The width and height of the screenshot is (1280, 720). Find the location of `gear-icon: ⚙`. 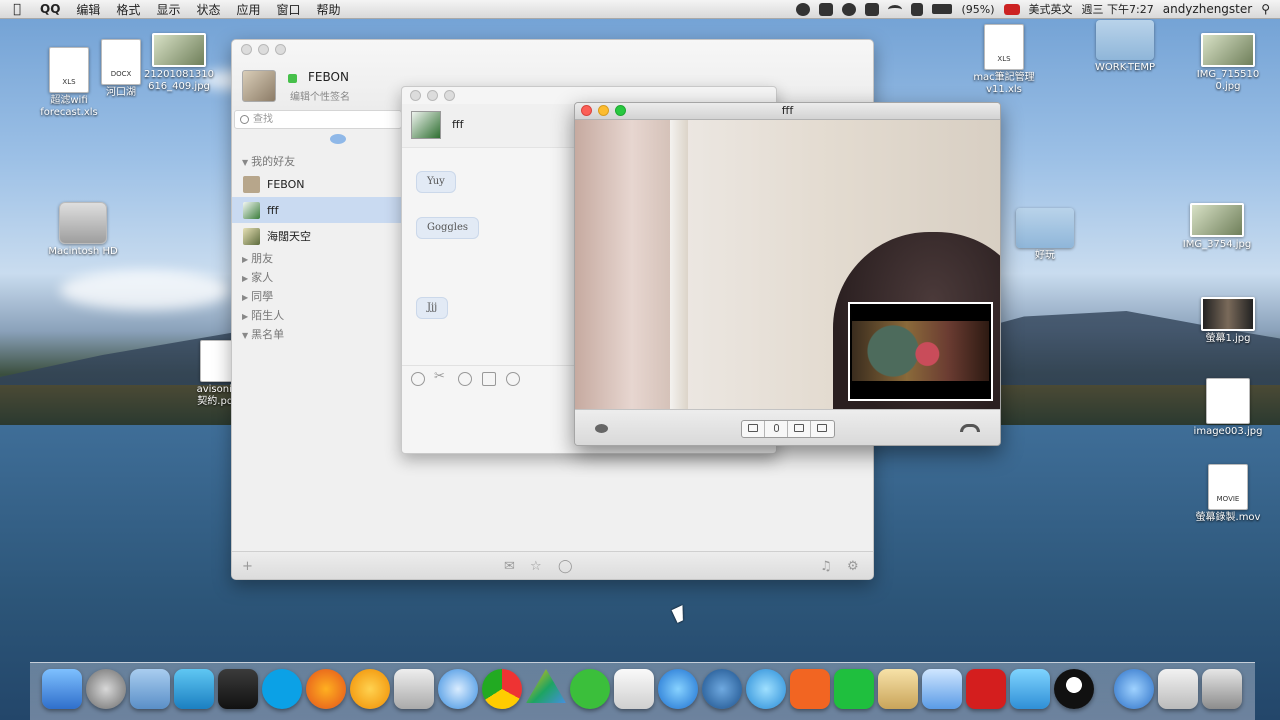

gear-icon: ⚙ is located at coordinates (853, 566).